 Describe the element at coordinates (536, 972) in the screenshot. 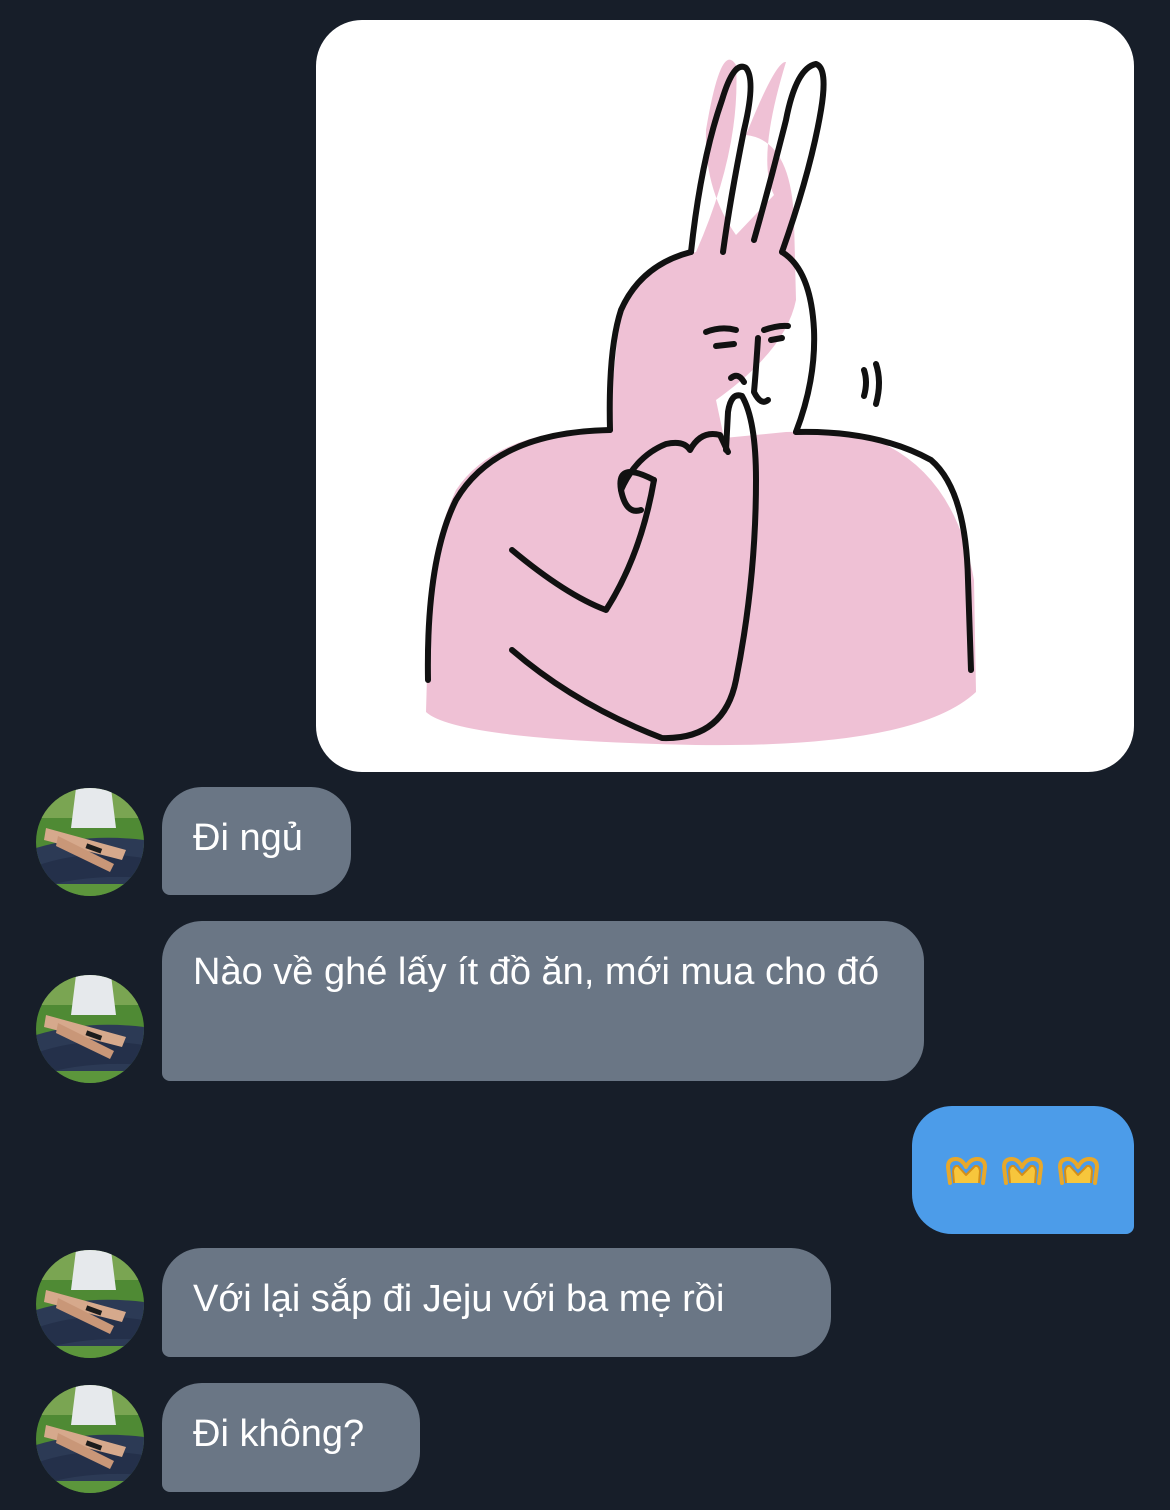

I see `message-text: Nào về ghé lấy ít đồ ăn, mới mua cho đó` at that location.